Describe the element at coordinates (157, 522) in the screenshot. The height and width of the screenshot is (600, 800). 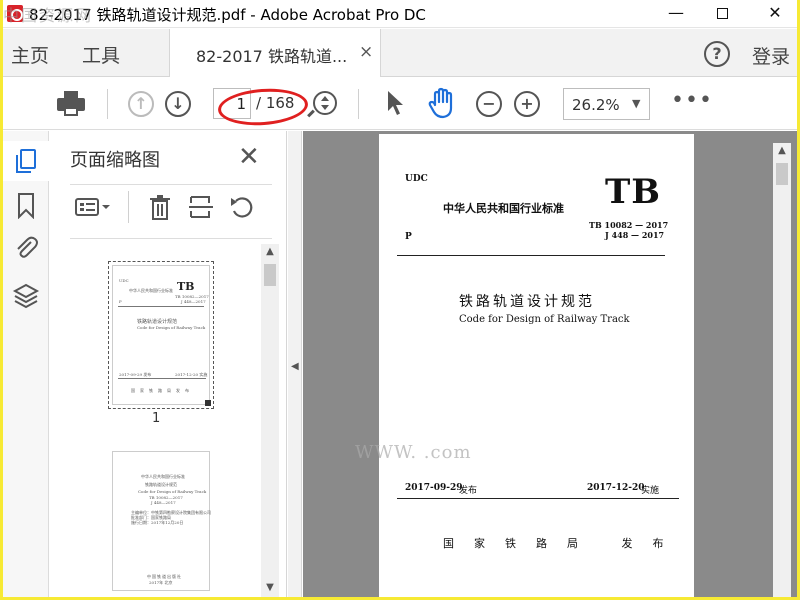
I see `thumb2-line8: 施行日期：2017年12月20日` at that location.